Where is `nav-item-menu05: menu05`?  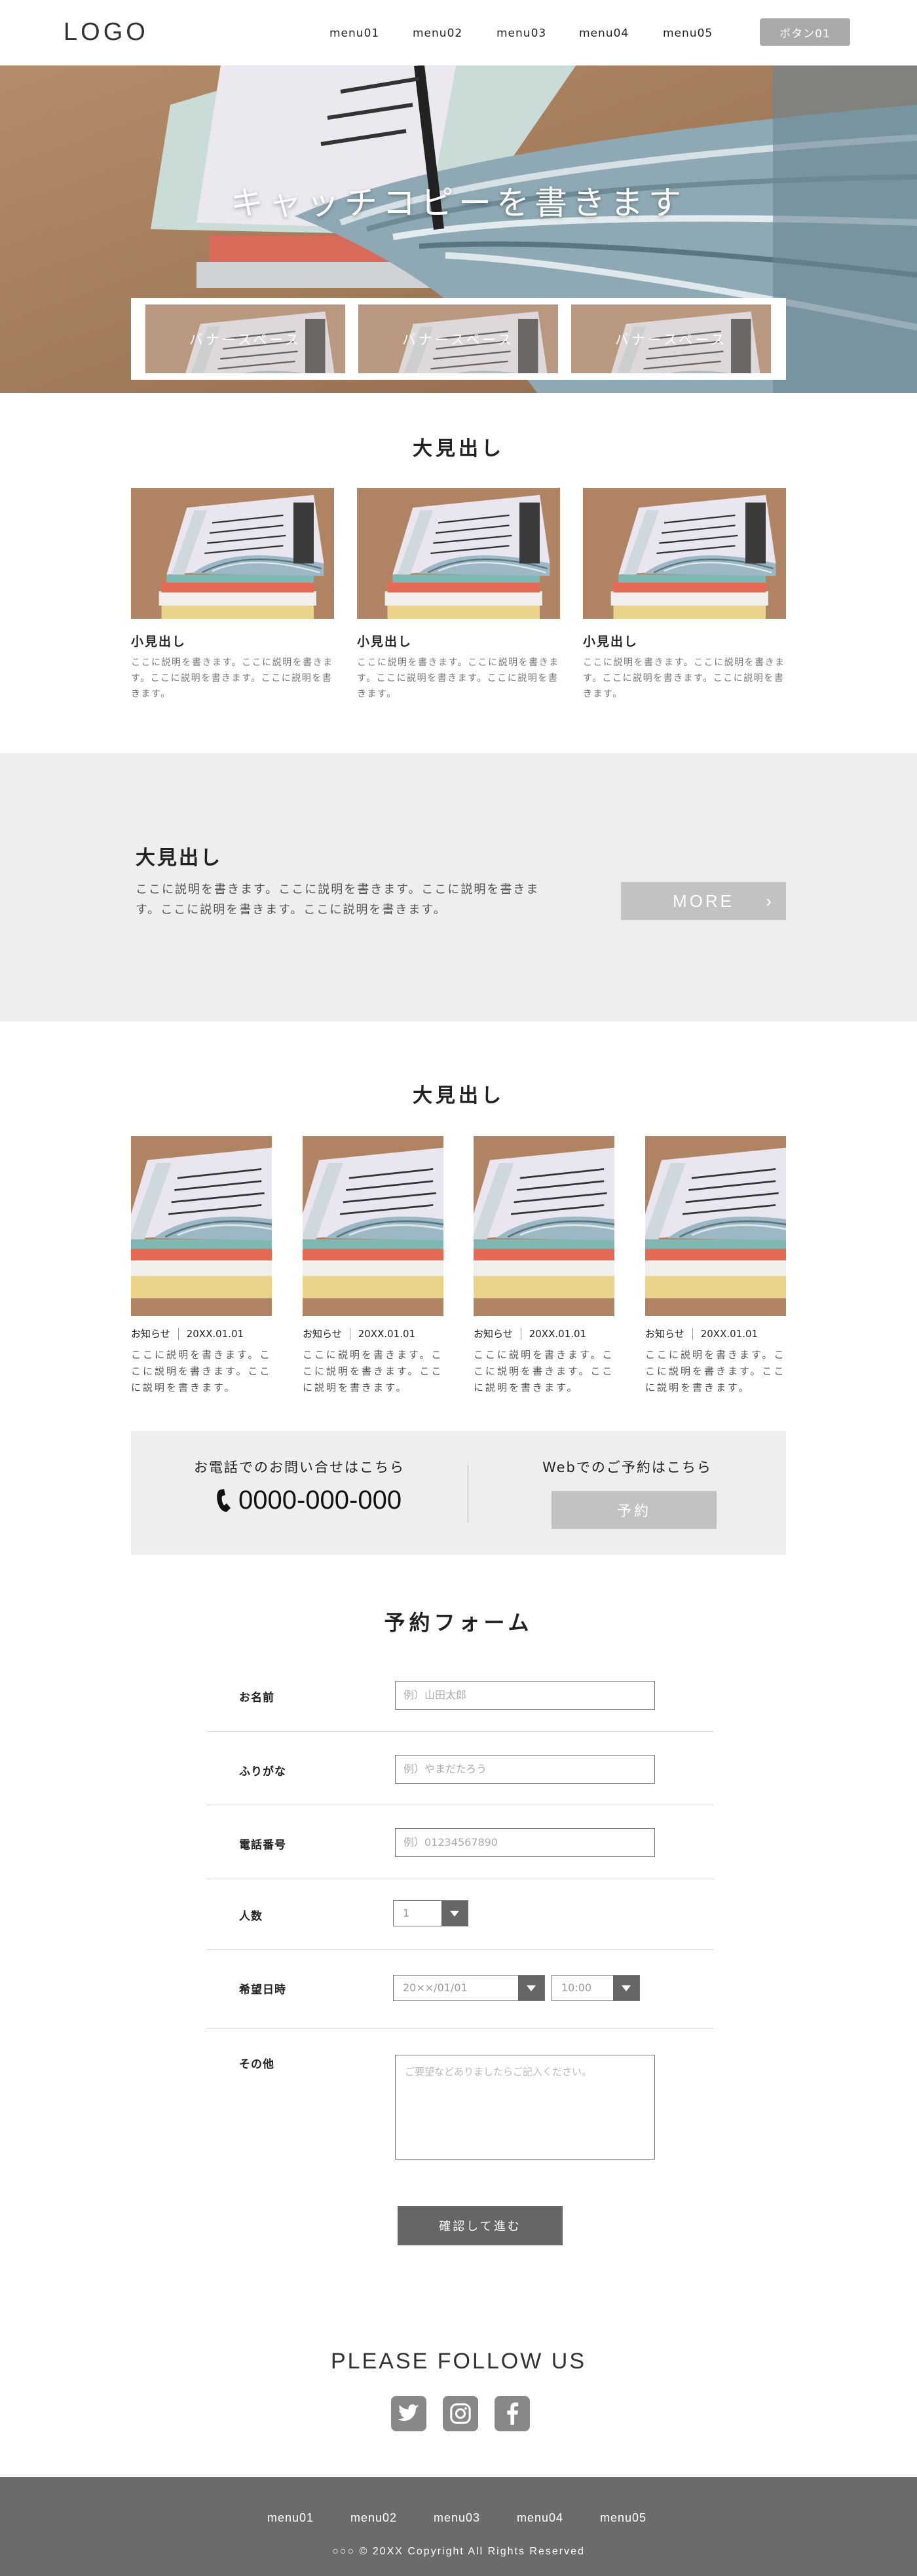 nav-item-menu05: menu05 is located at coordinates (688, 33).